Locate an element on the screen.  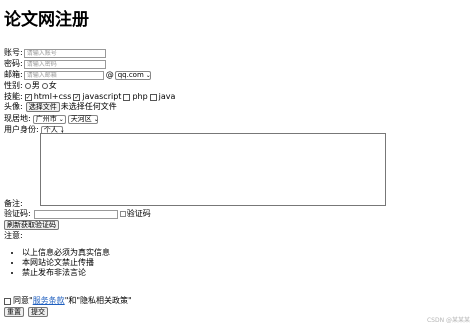
account-label: 账号: is located at coordinates (13, 52).